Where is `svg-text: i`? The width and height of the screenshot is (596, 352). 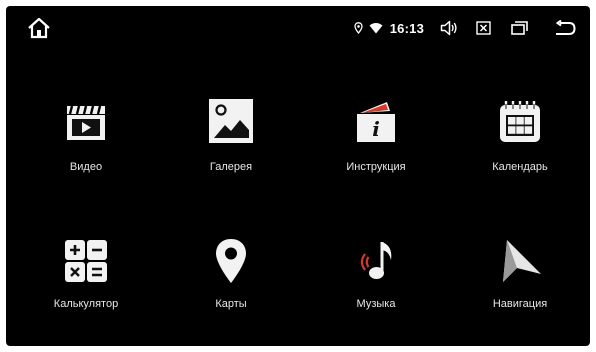
svg-text: i is located at coordinates (376, 129).